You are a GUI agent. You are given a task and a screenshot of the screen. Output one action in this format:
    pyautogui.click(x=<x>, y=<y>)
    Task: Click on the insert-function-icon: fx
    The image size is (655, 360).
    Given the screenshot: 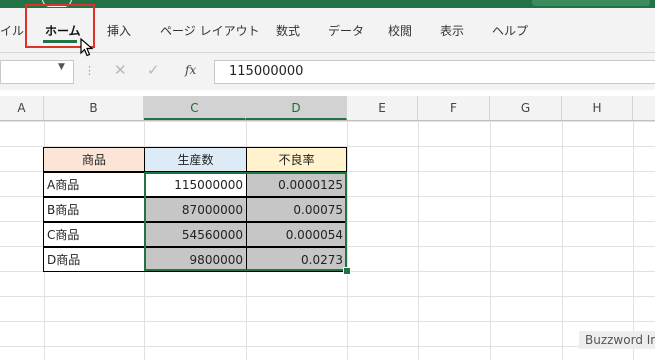 What is the action you would take?
    pyautogui.click(x=190, y=70)
    